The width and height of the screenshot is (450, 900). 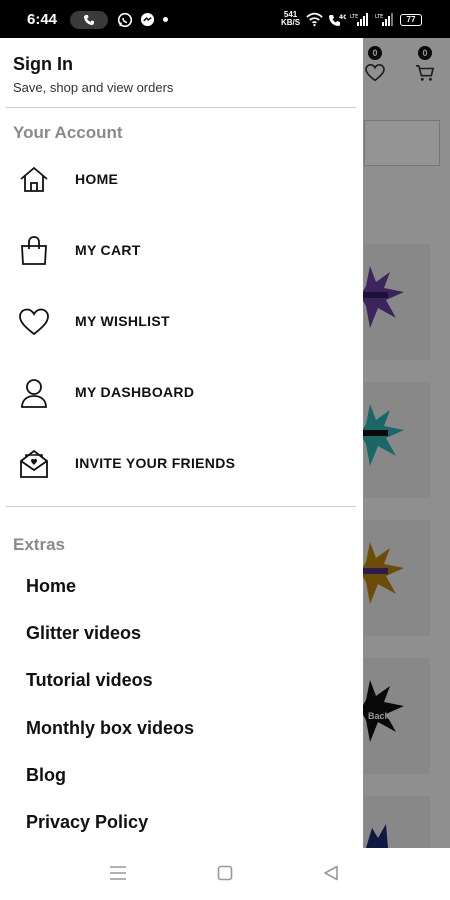 What do you see at coordinates (39, 544) in the screenshot?
I see `extras-heading: Extras` at bounding box center [39, 544].